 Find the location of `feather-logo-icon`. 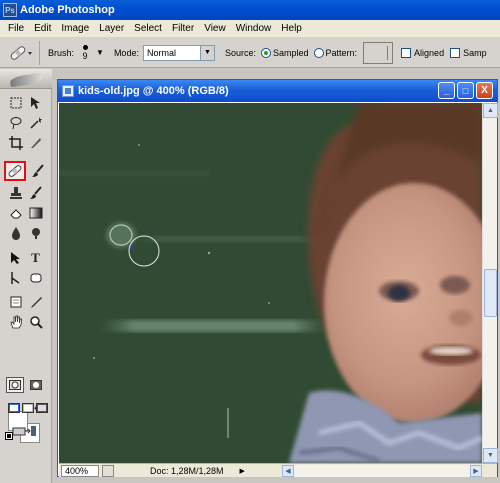

feather-logo-icon is located at coordinates (26, 80).